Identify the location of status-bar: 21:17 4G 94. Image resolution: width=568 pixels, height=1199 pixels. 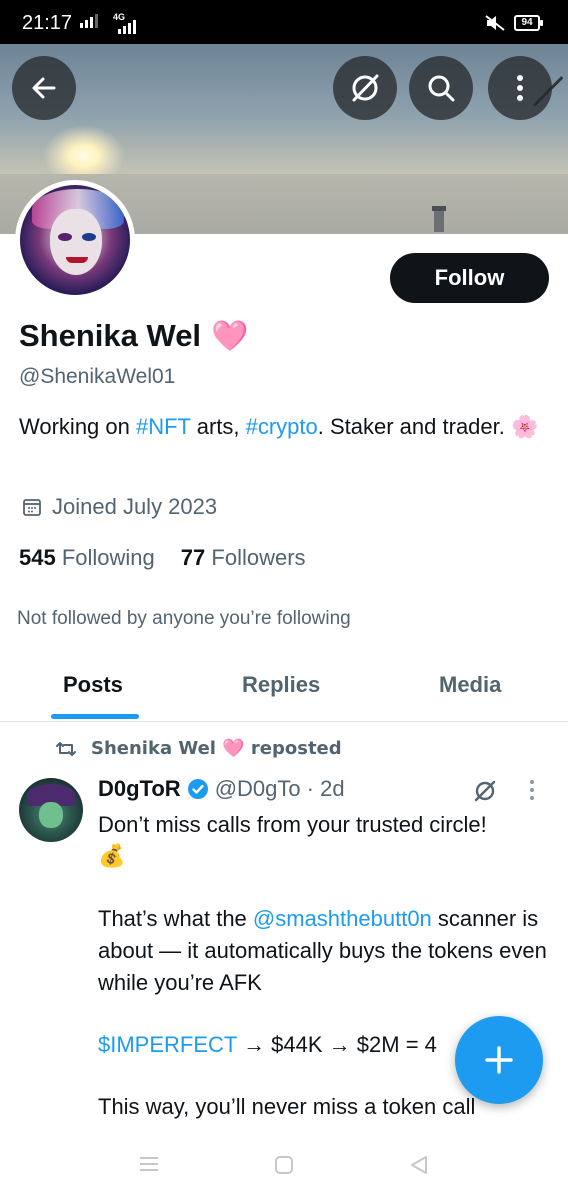
(284, 22).